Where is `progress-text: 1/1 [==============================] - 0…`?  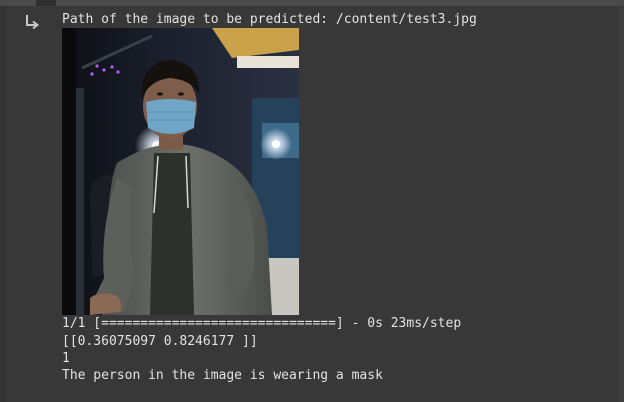
progress-text: 1/1 [==============================] - 0… is located at coordinates (262, 323).